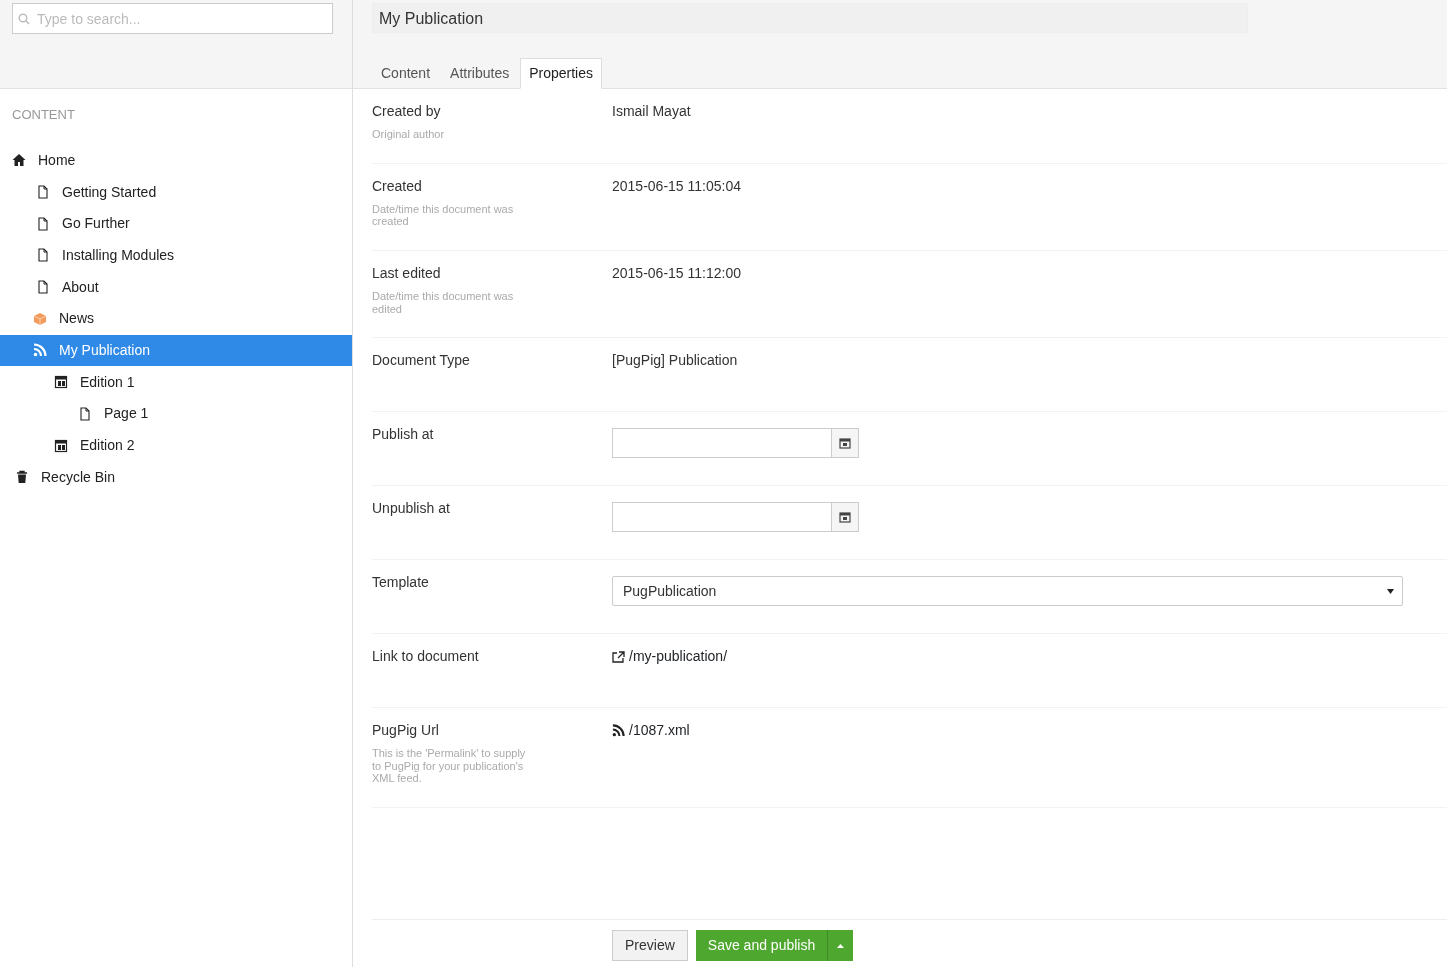 The width and height of the screenshot is (1447, 967). What do you see at coordinates (650, 945) in the screenshot?
I see `preview-button: Preview` at bounding box center [650, 945].